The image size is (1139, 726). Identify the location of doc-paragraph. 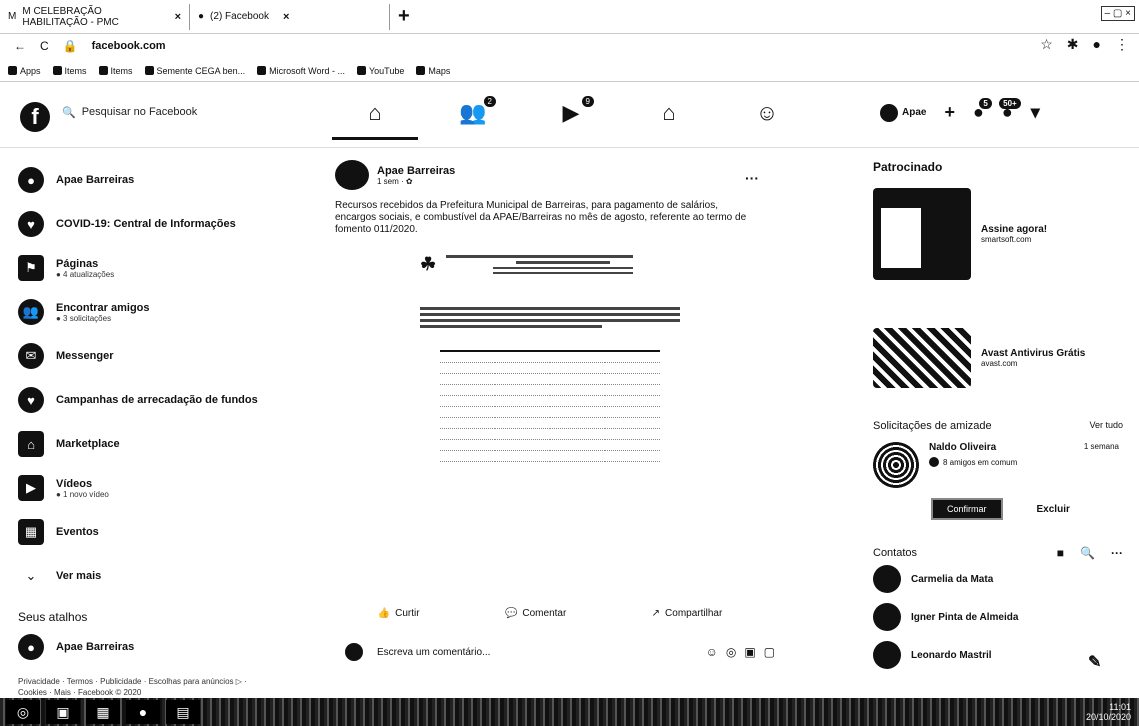
(550, 317).